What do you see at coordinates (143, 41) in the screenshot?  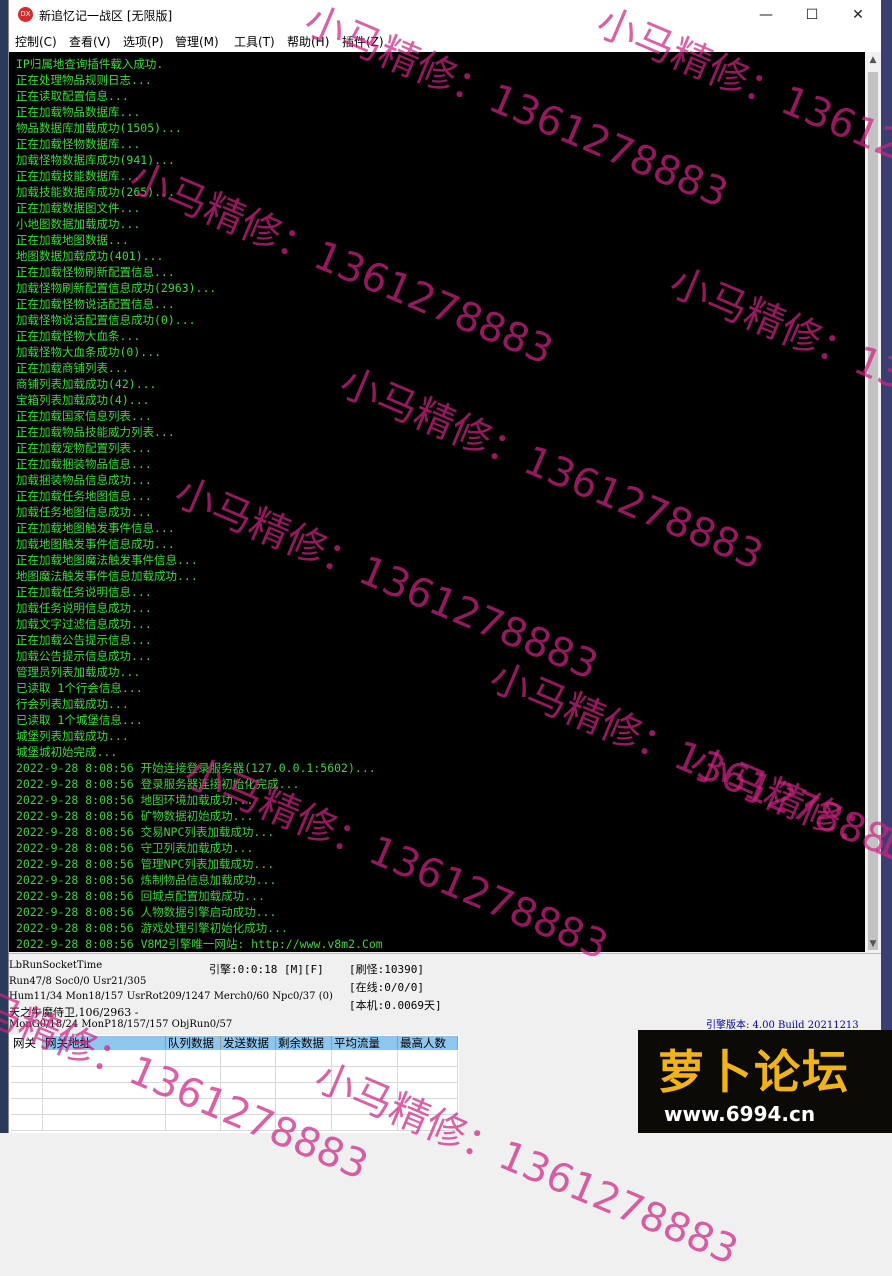 I see `menu-options: 选项(P)` at bounding box center [143, 41].